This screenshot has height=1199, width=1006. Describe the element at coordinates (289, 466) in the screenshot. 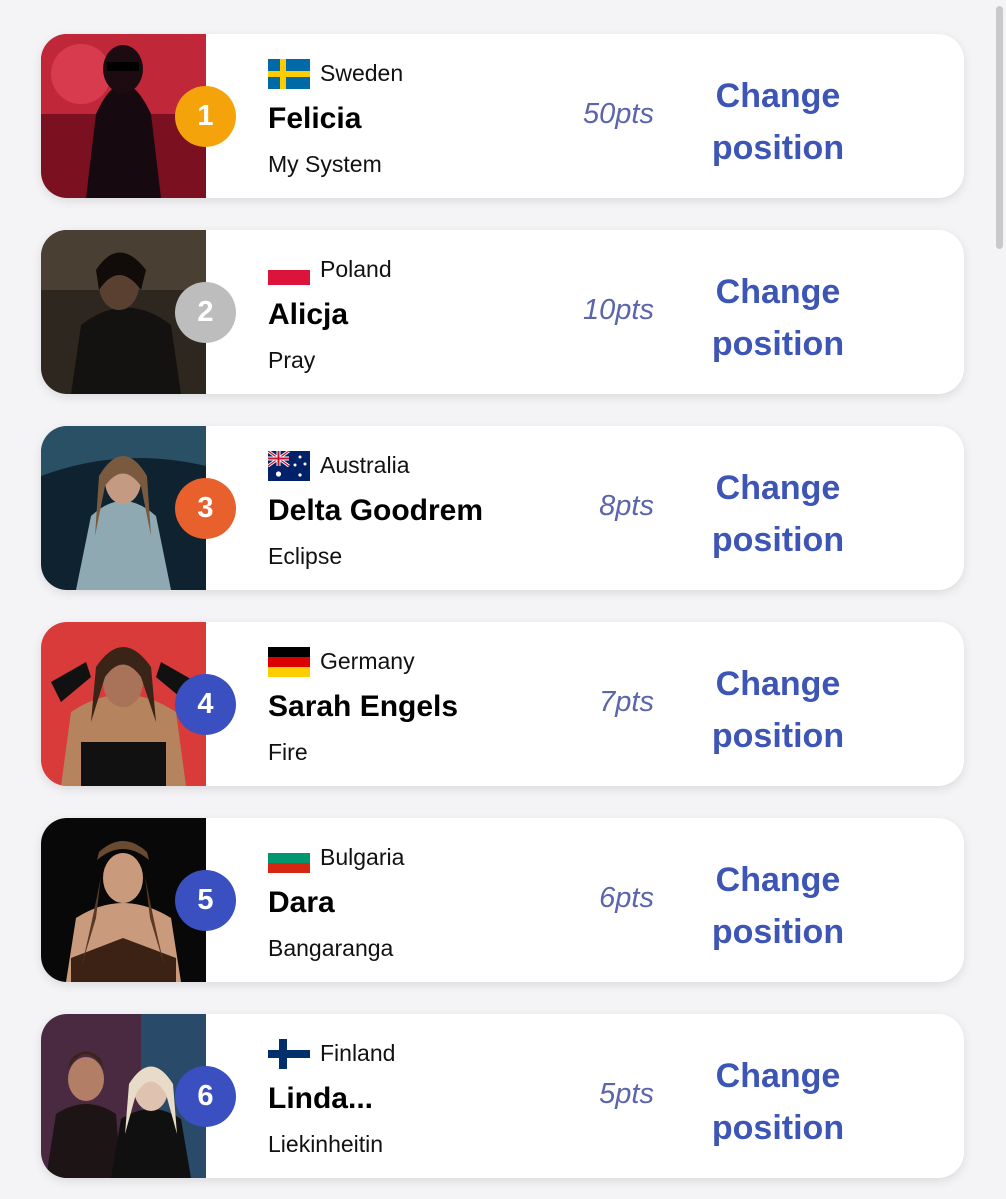

I see `australia-flag-icon` at that location.